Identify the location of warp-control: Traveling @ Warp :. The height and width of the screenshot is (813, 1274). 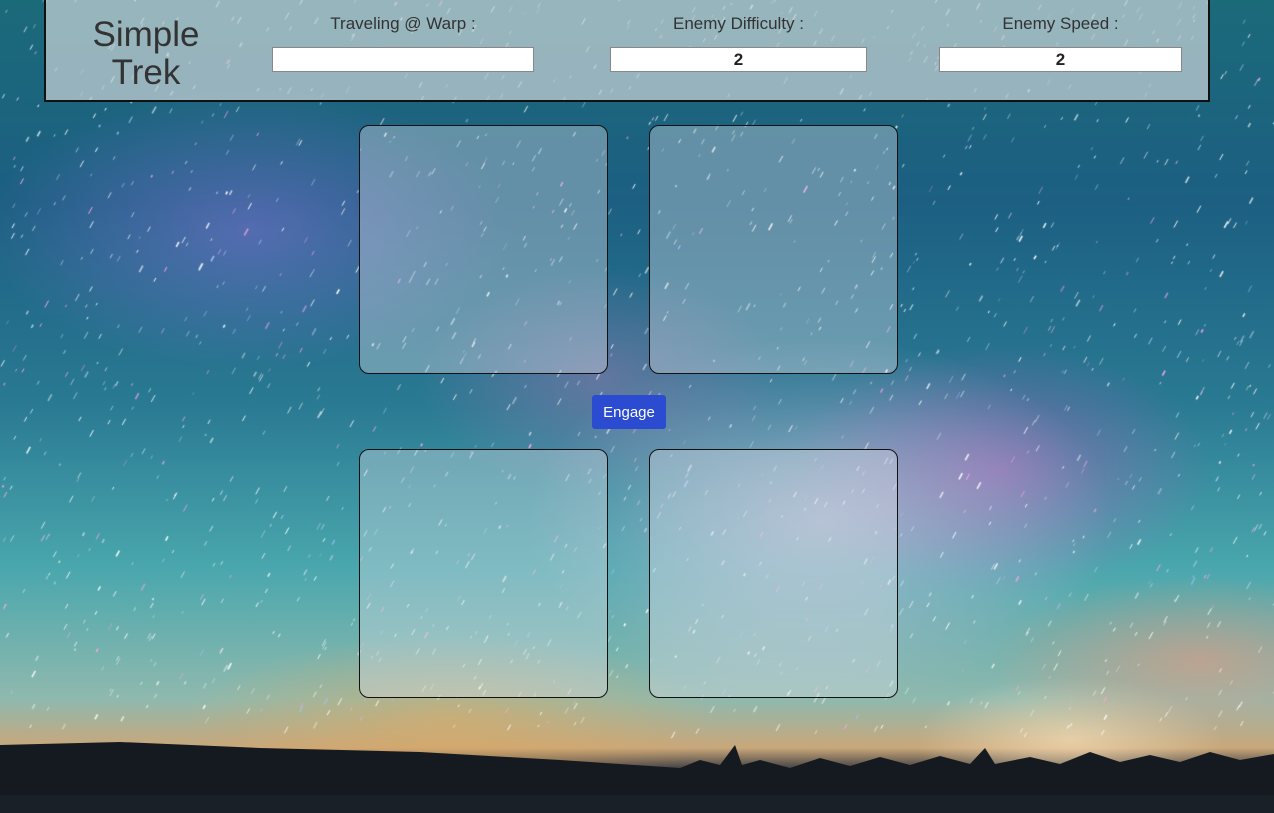
(403, 43).